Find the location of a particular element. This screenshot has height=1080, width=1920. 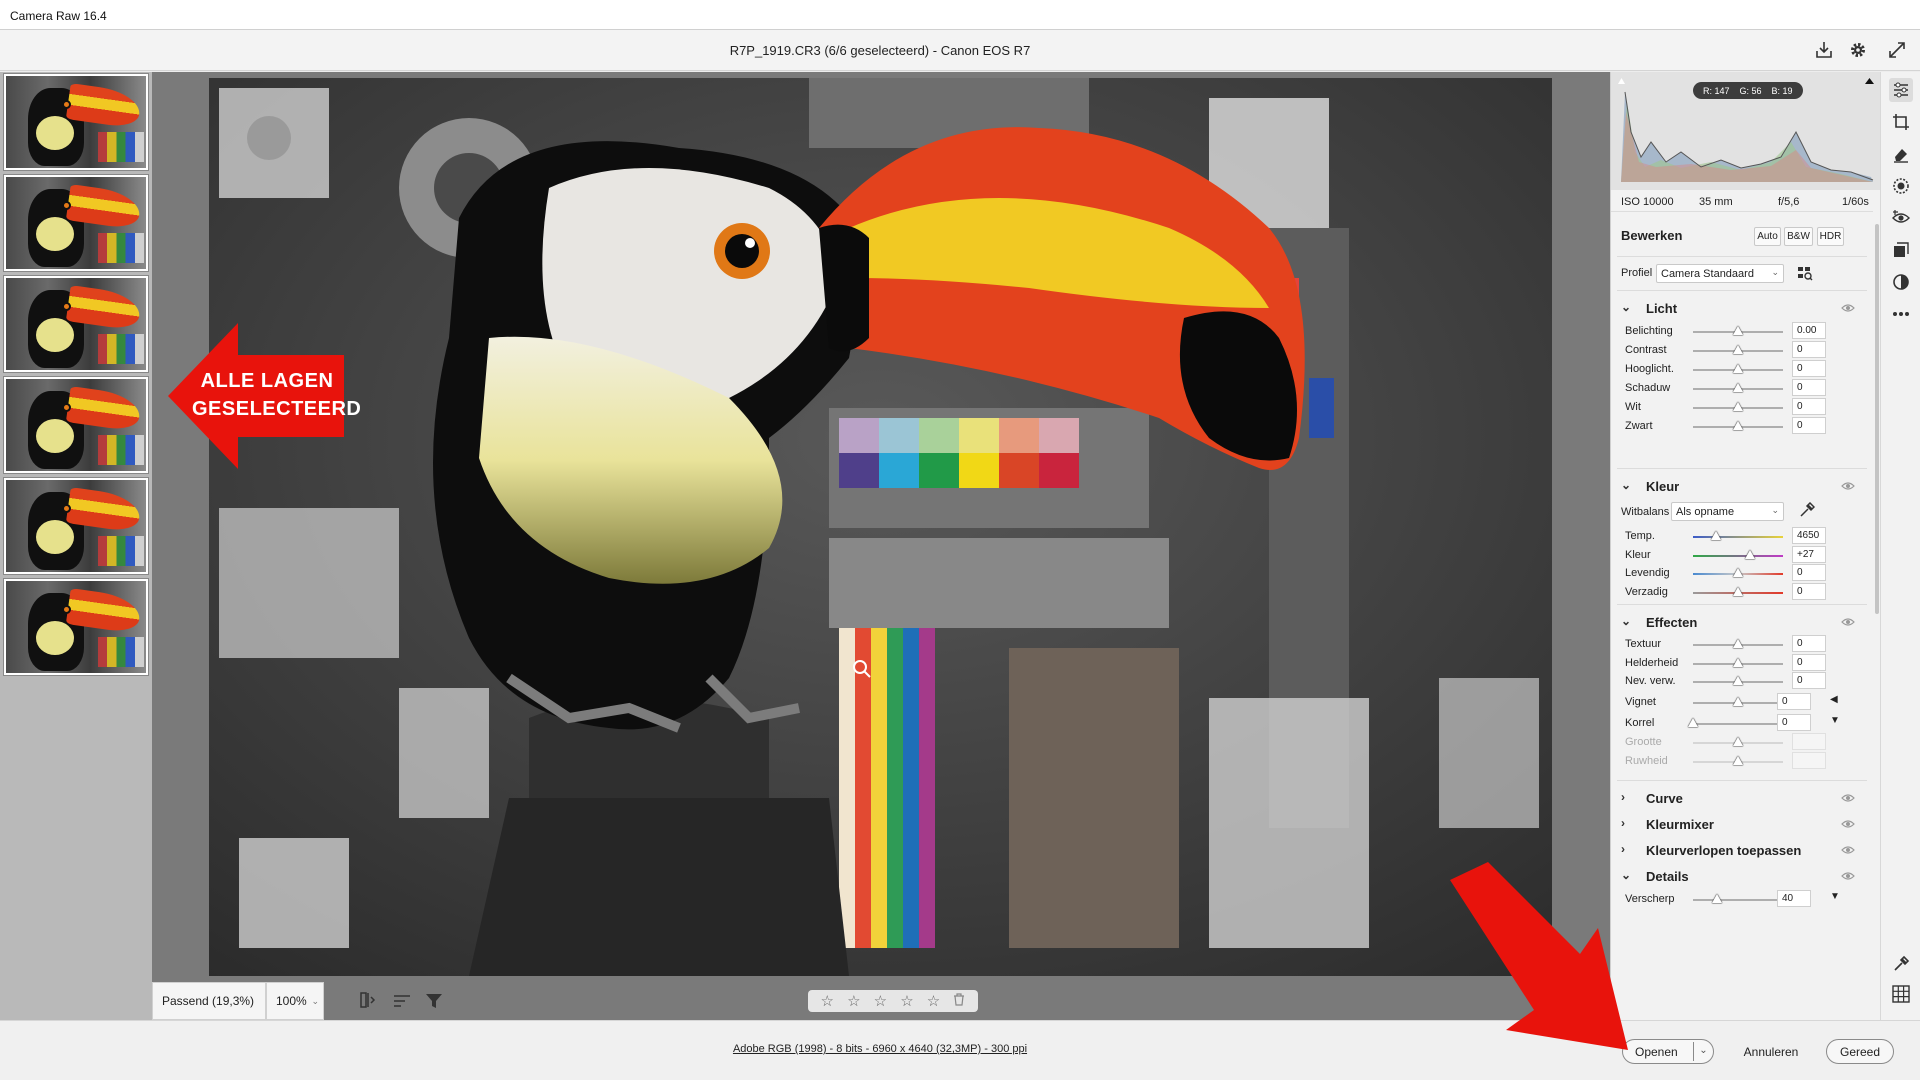

auto-button: Auto is located at coordinates (1767, 236).